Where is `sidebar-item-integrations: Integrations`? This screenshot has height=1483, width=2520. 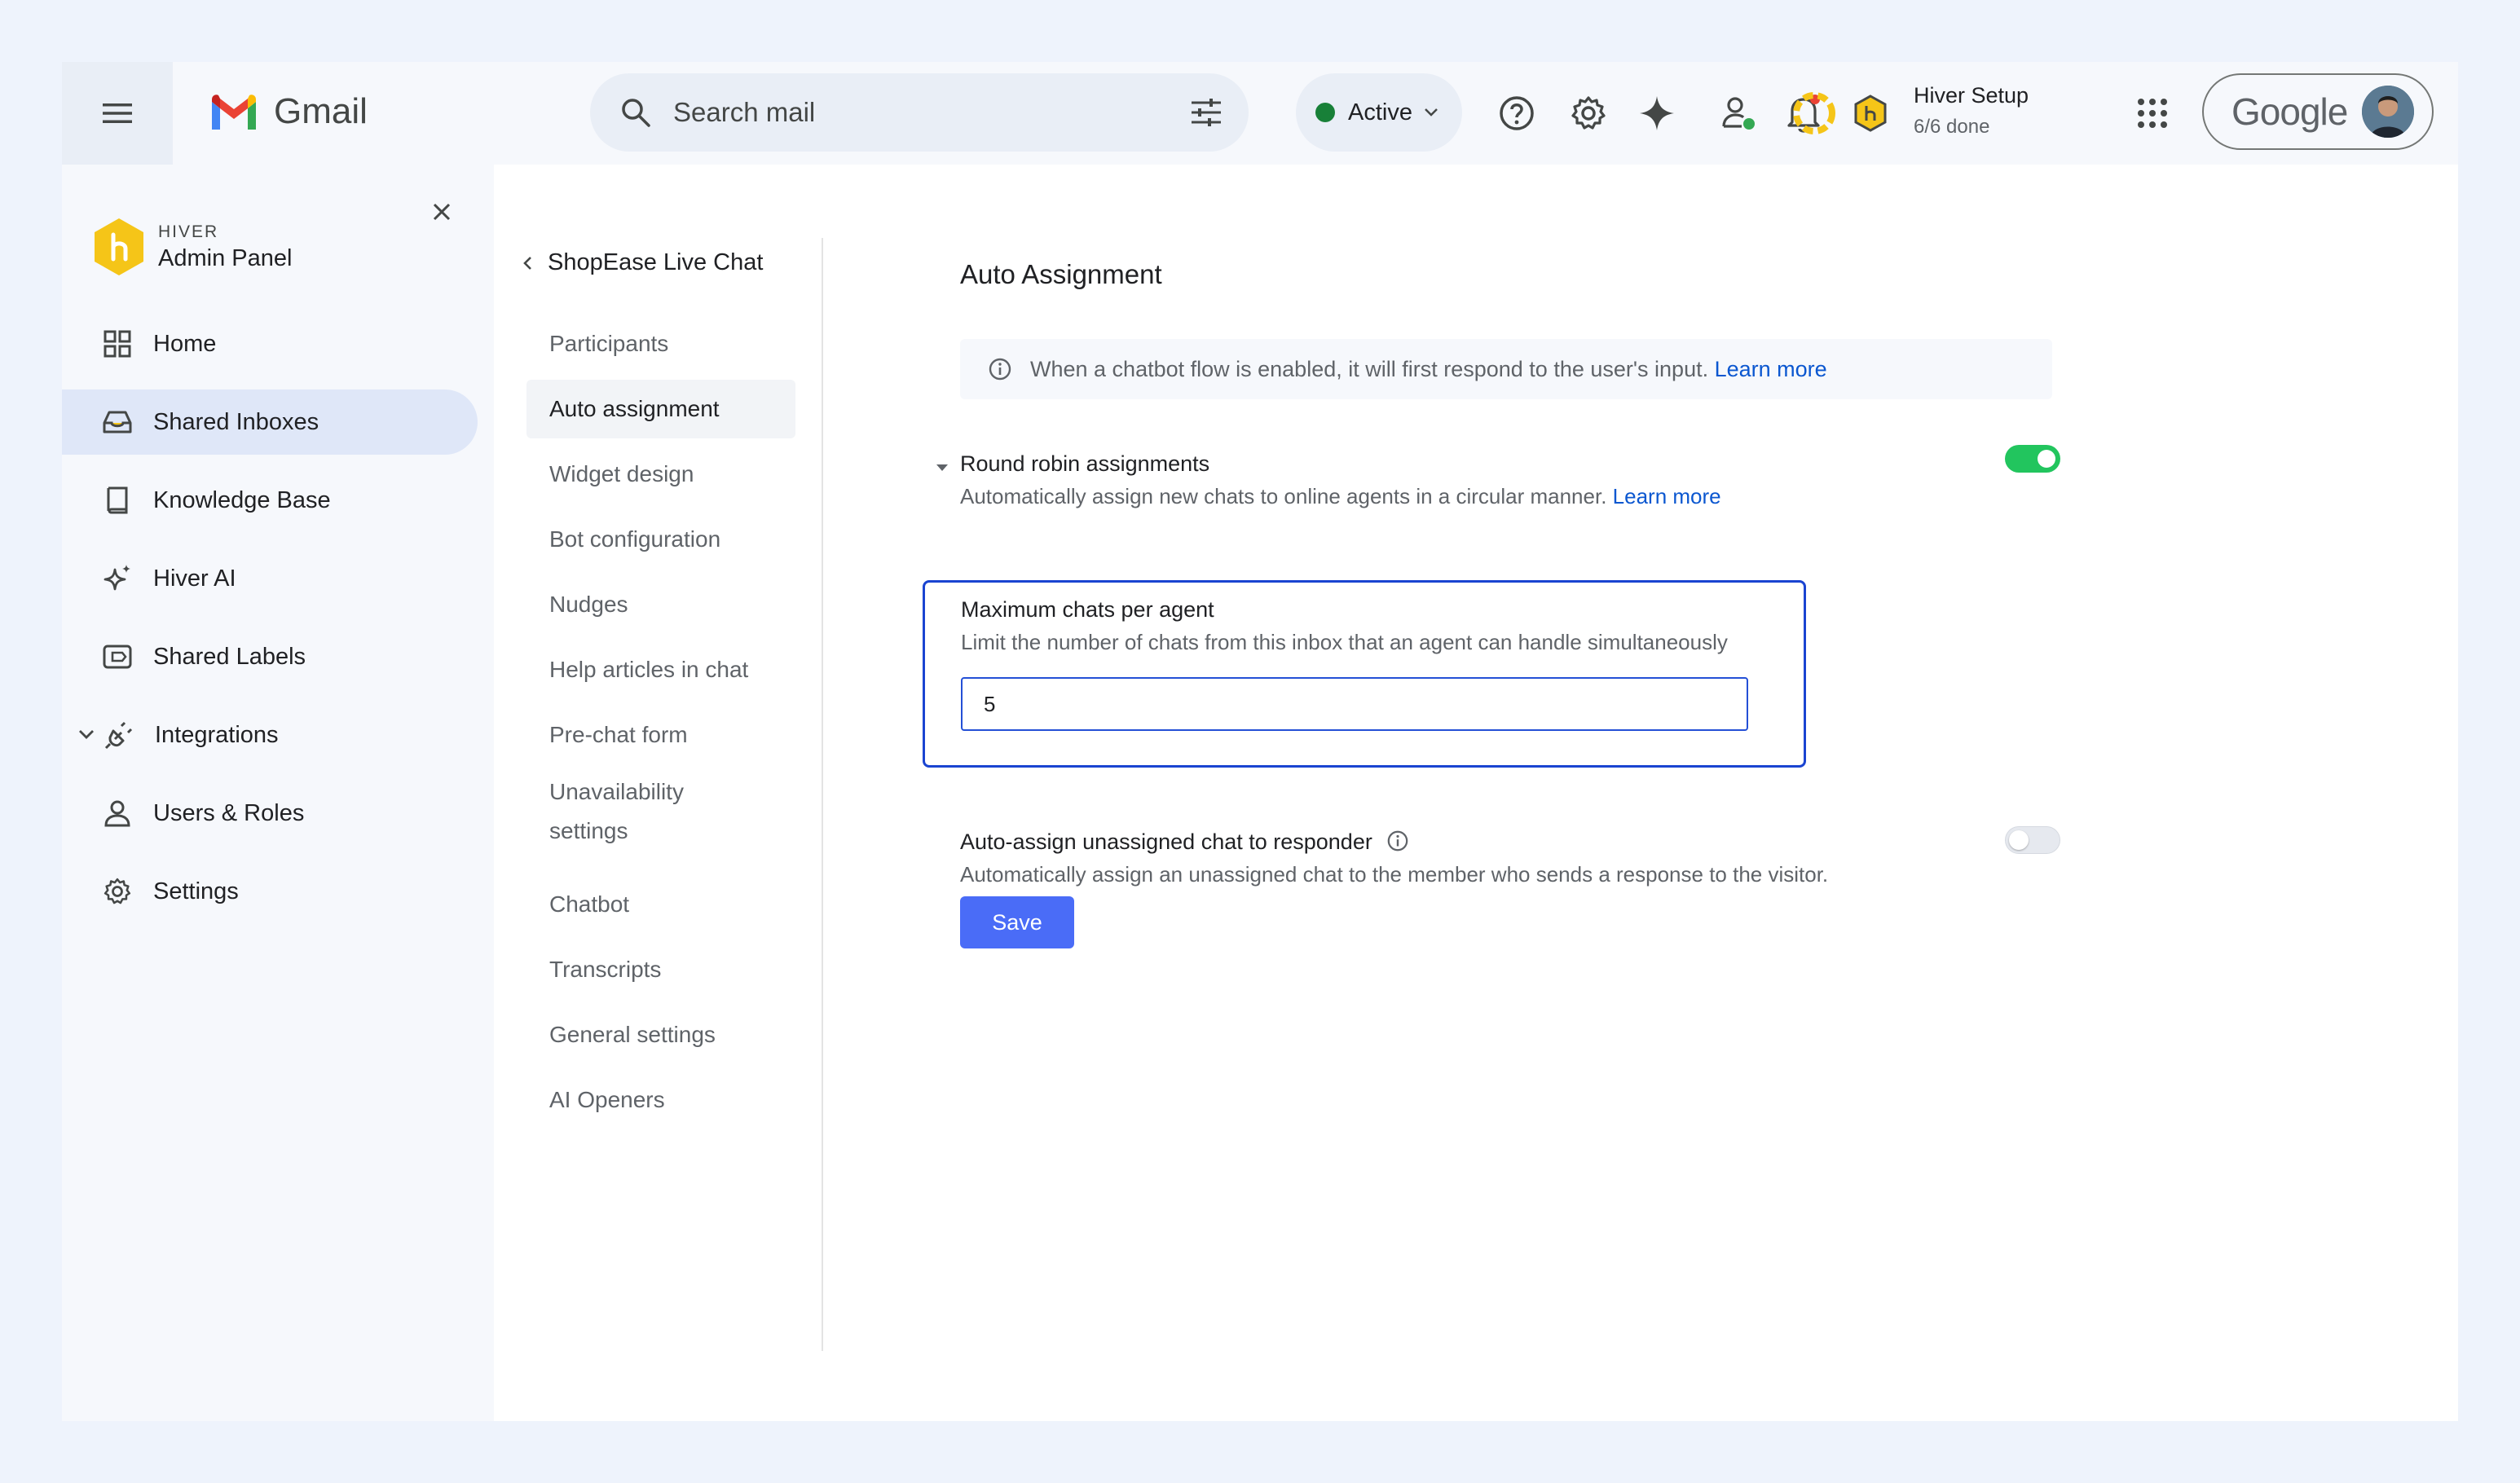
sidebar-item-integrations: Integrations is located at coordinates (270, 735).